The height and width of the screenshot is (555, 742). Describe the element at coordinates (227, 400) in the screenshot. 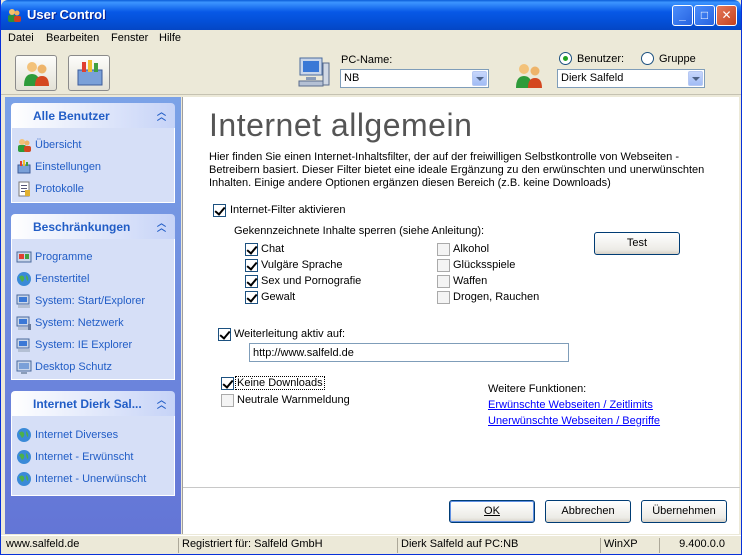

I see `neutral-warning-checkbox` at that location.